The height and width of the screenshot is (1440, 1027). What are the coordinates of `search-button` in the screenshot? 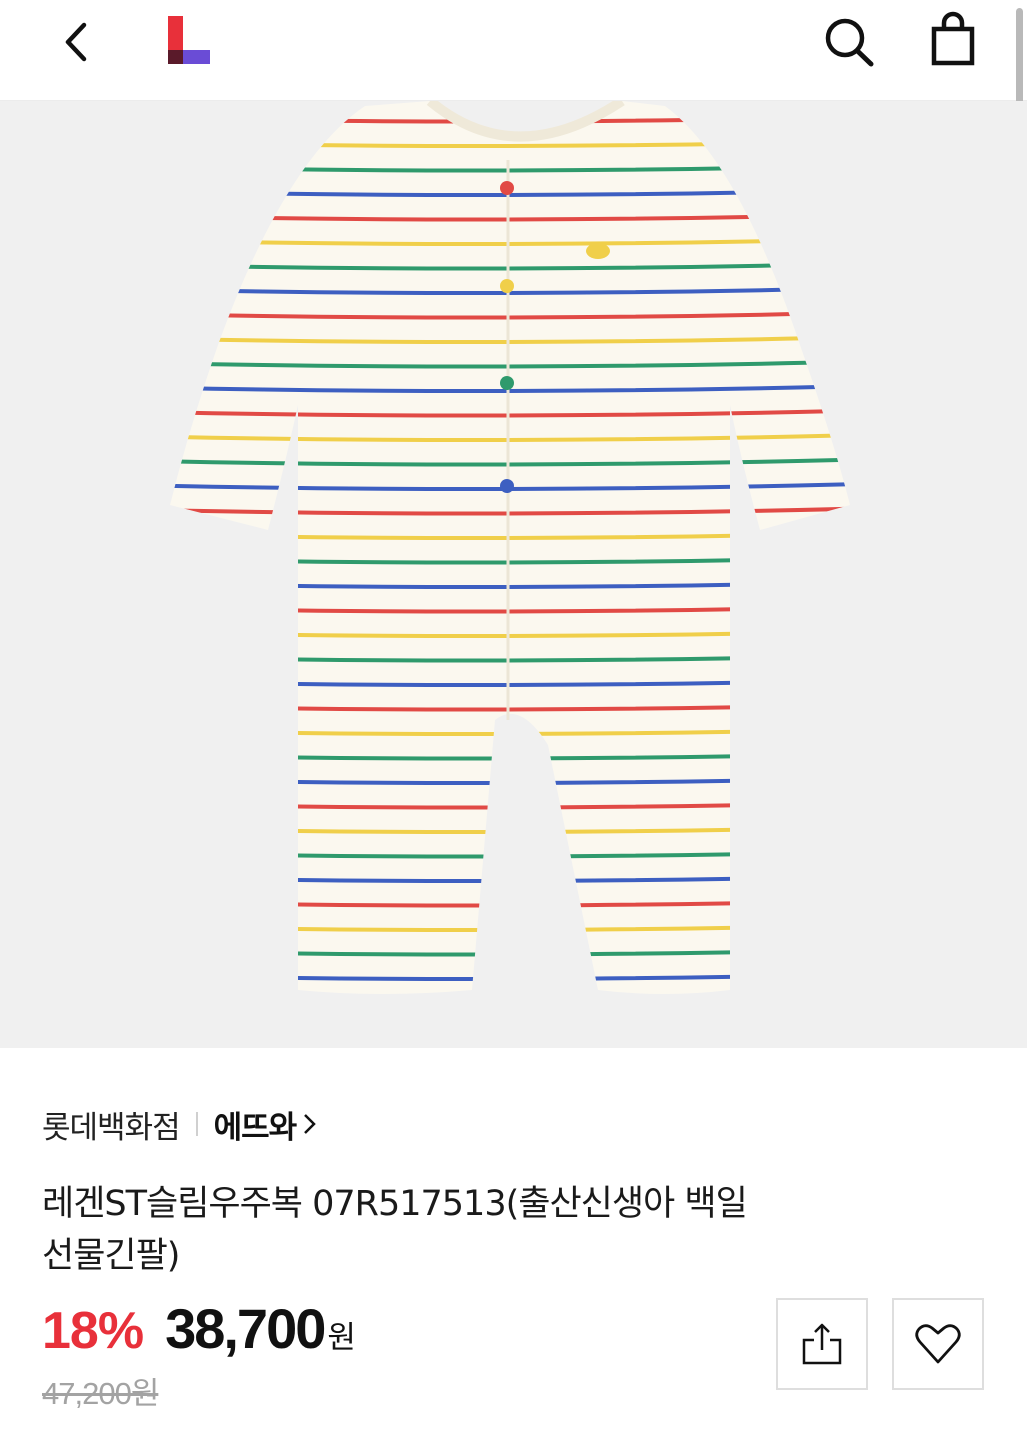 It's located at (849, 41).